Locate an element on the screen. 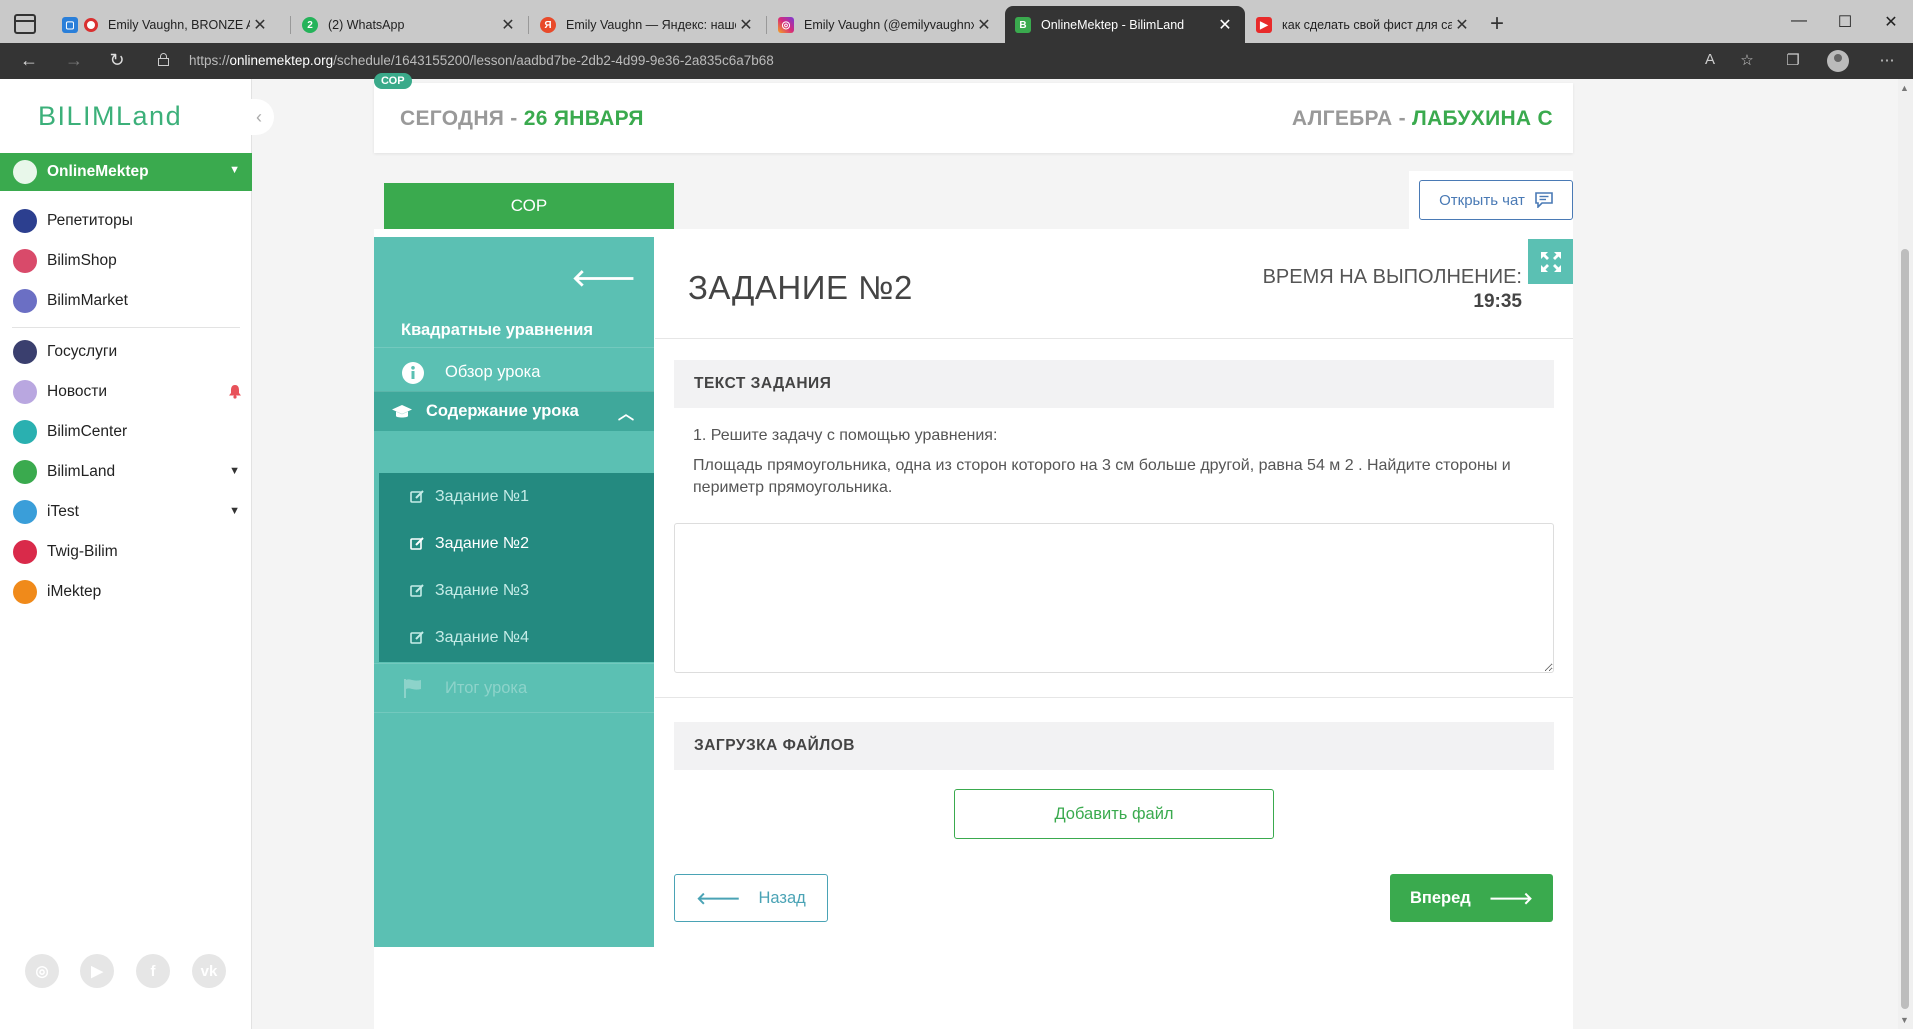  minimize-icon: — is located at coordinates (1799, 21).